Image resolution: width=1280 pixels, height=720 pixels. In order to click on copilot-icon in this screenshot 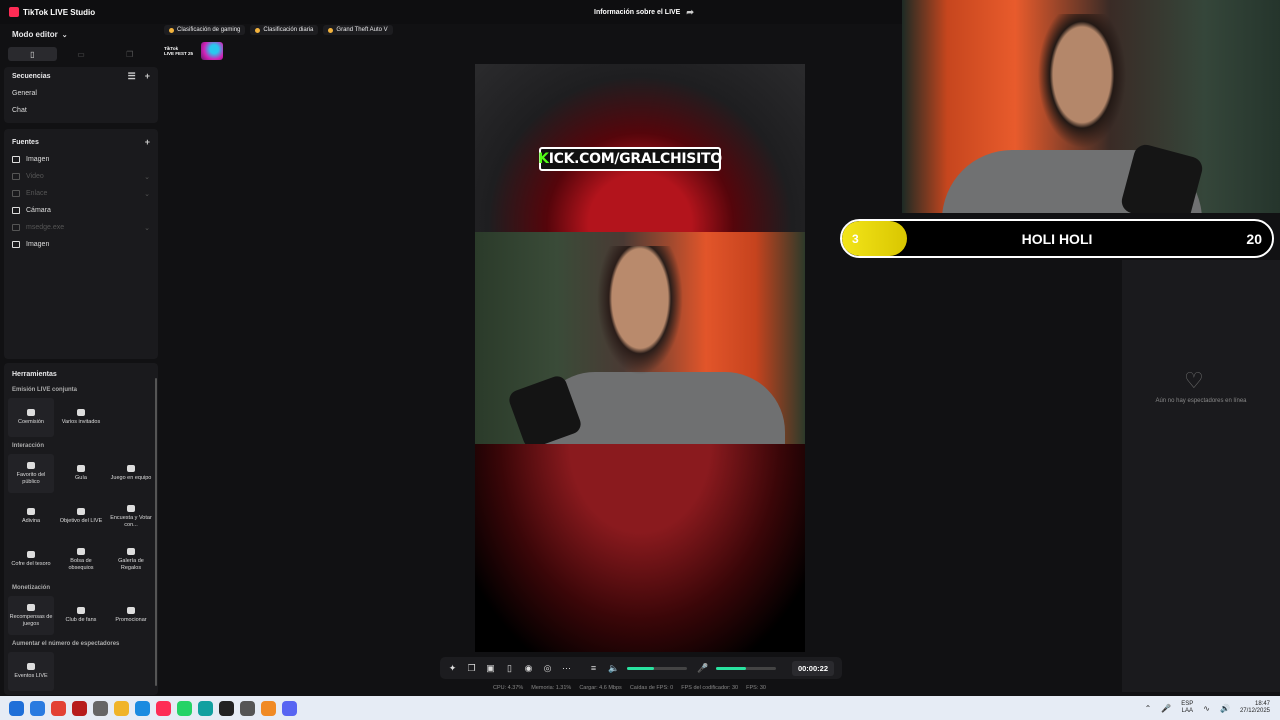, I will do `click(37, 708)`.